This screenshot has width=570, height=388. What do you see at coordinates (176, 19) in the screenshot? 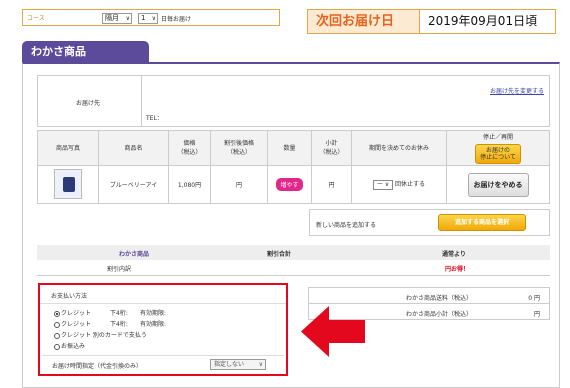
I see `course-suffix: 日毎お届け` at bounding box center [176, 19].